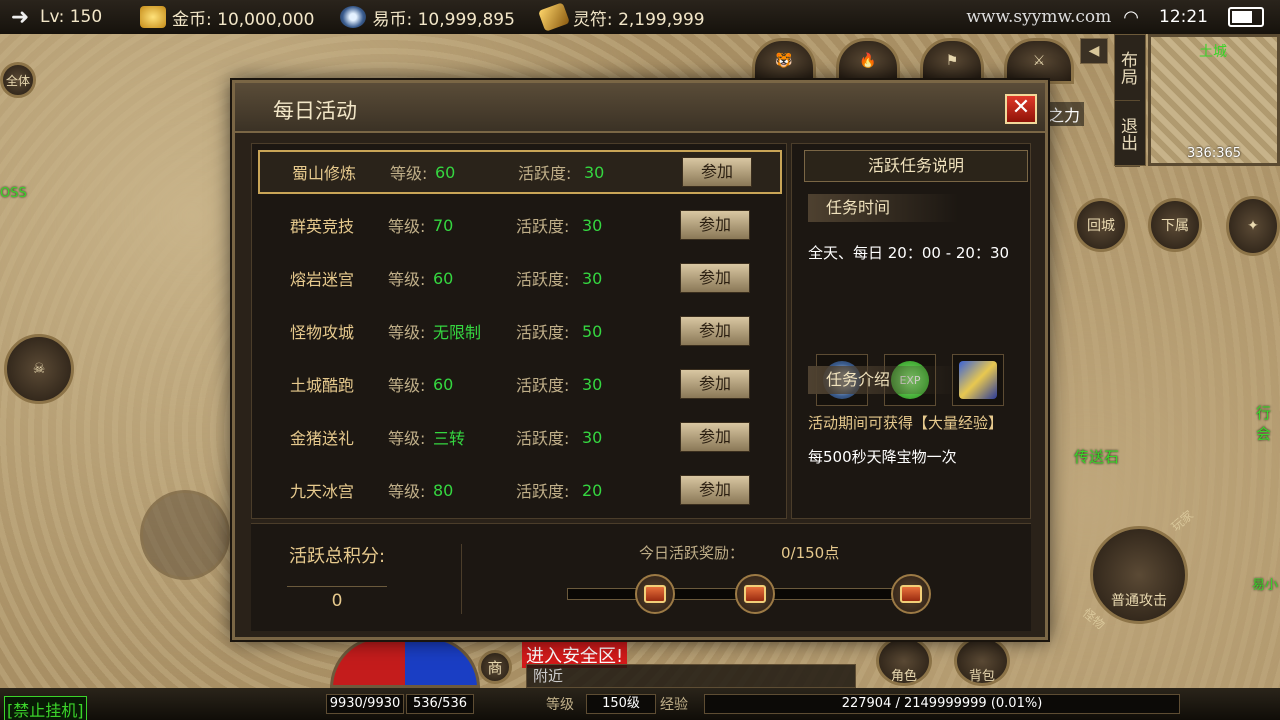 Image resolution: width=1280 pixels, height=720 pixels. I want to click on subordinate-button: 下属, so click(1175, 225).